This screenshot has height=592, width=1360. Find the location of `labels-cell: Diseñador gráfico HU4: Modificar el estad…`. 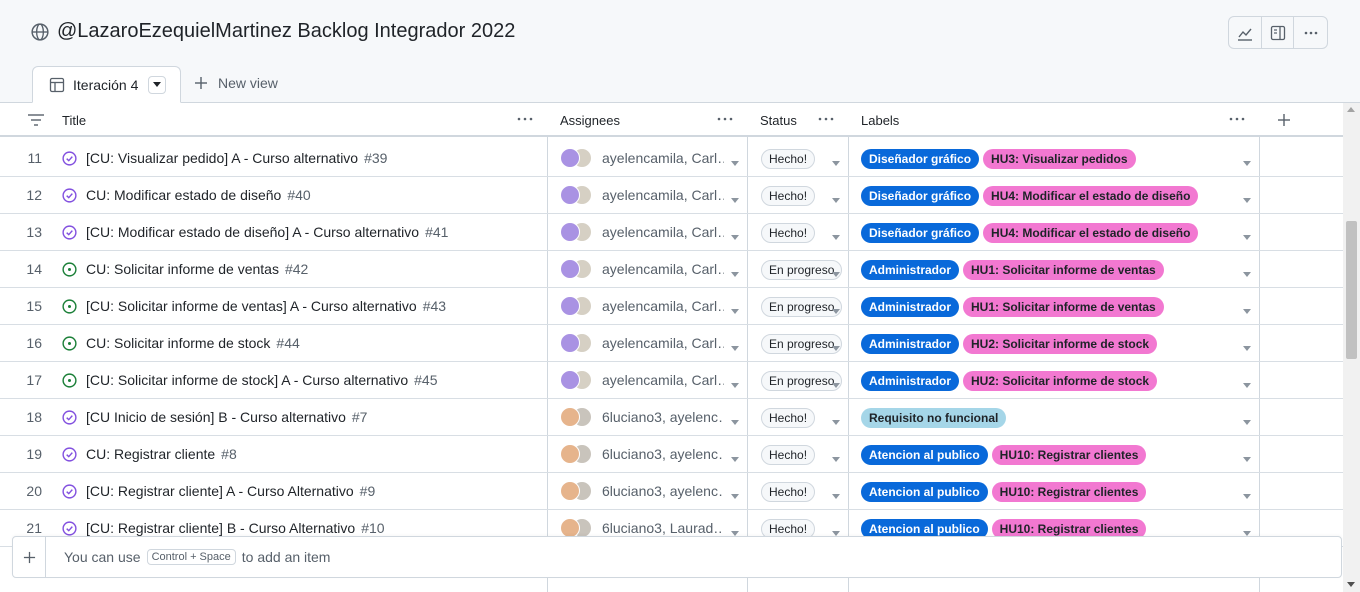

labels-cell: Diseñador gráfico HU4: Modificar el estad… is located at coordinates (1030, 233).